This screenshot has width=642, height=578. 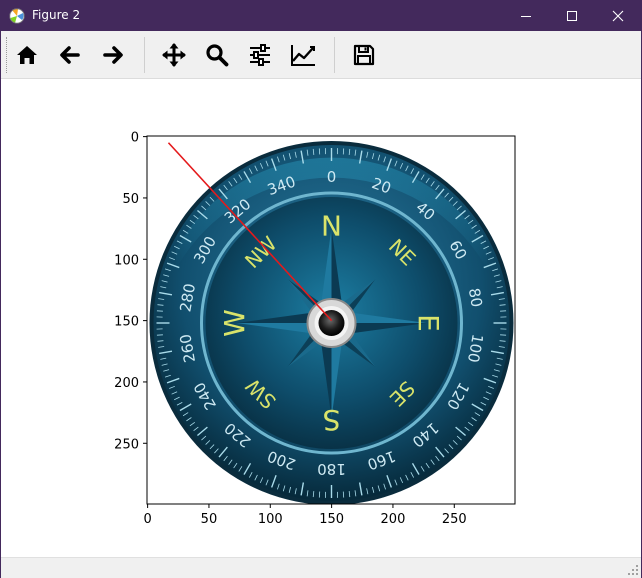 I want to click on matplotlib-logo-icon, so click(x=17, y=16).